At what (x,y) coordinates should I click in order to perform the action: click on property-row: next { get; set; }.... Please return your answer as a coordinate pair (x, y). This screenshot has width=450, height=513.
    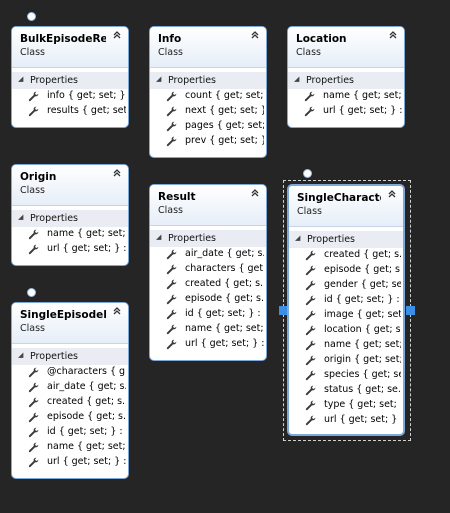
    Looking at the image, I should click on (208, 111).